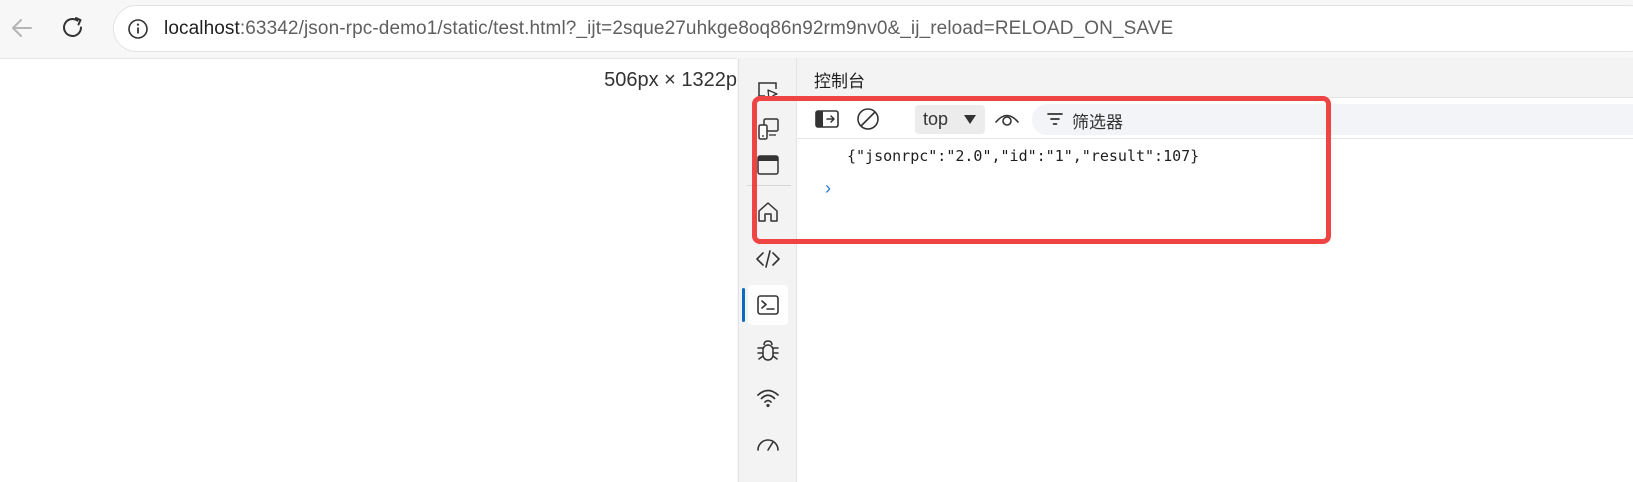 This screenshot has width=1633, height=482. I want to click on panel-header: 控制台, so click(1215, 78).